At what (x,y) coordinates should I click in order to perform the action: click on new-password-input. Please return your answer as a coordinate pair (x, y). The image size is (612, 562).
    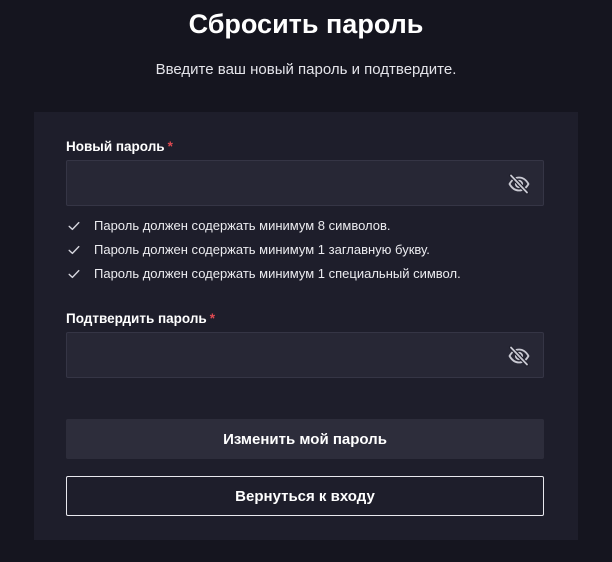
    Looking at the image, I should click on (277, 183).